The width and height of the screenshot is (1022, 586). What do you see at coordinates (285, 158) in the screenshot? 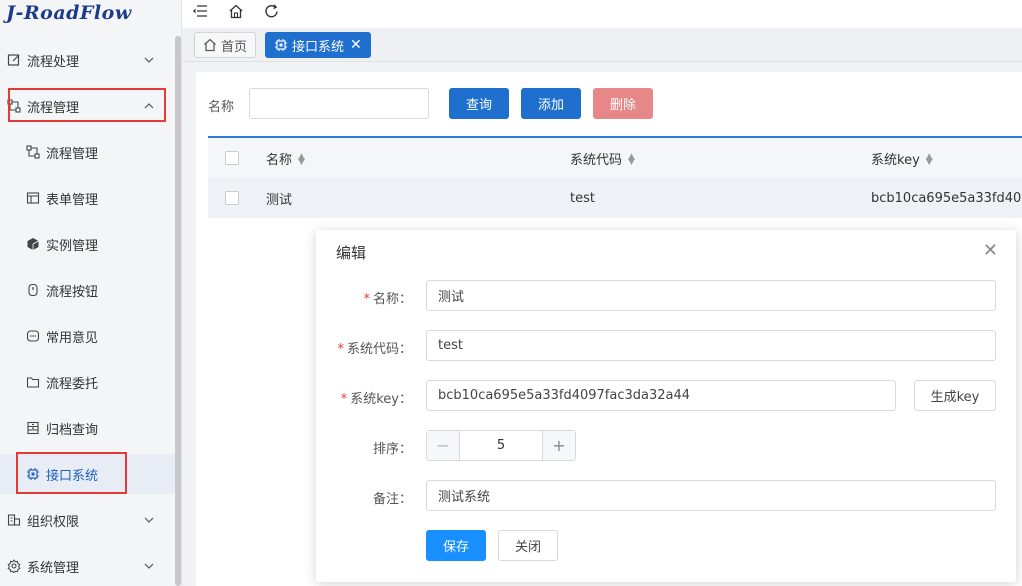
I see `column-header: 名称 ▲ ▼` at bounding box center [285, 158].